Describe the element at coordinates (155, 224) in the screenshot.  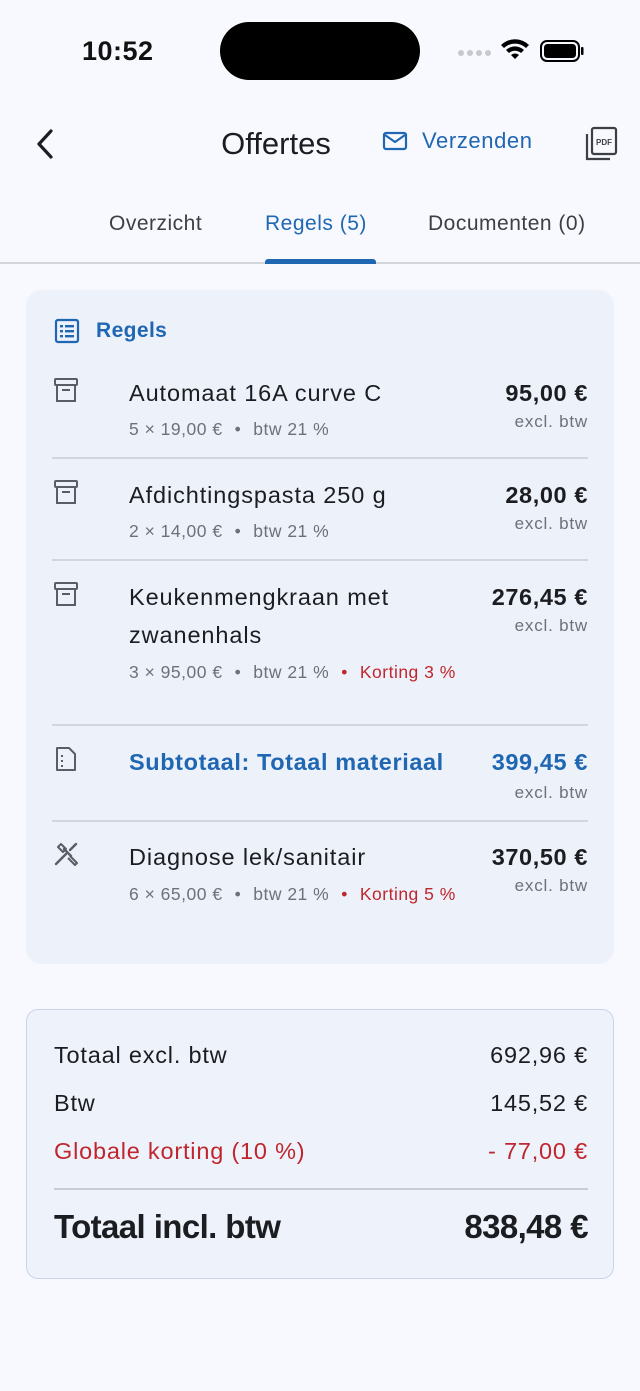
I see `tab-overzicht: Overzicht` at that location.